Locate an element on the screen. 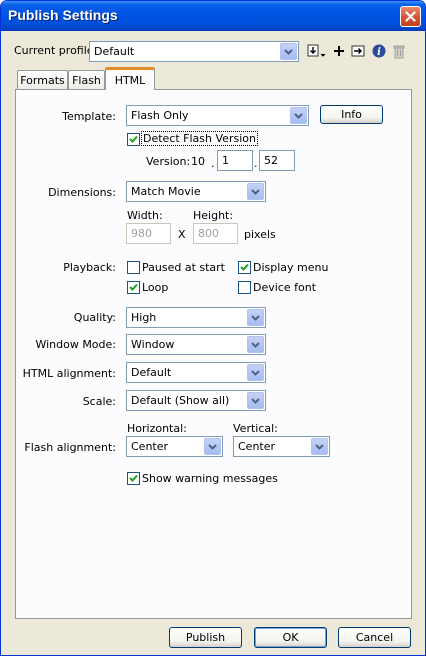 This screenshot has width=426, height=656. width-input: 980 is located at coordinates (148, 233).